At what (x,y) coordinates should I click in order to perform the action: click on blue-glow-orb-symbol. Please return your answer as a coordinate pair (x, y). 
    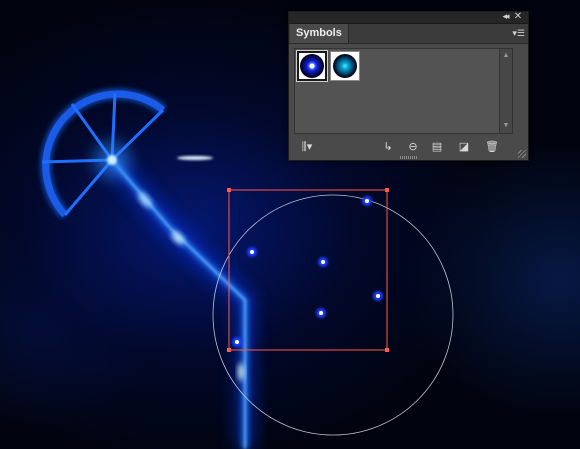
    Looking at the image, I should click on (312, 66).